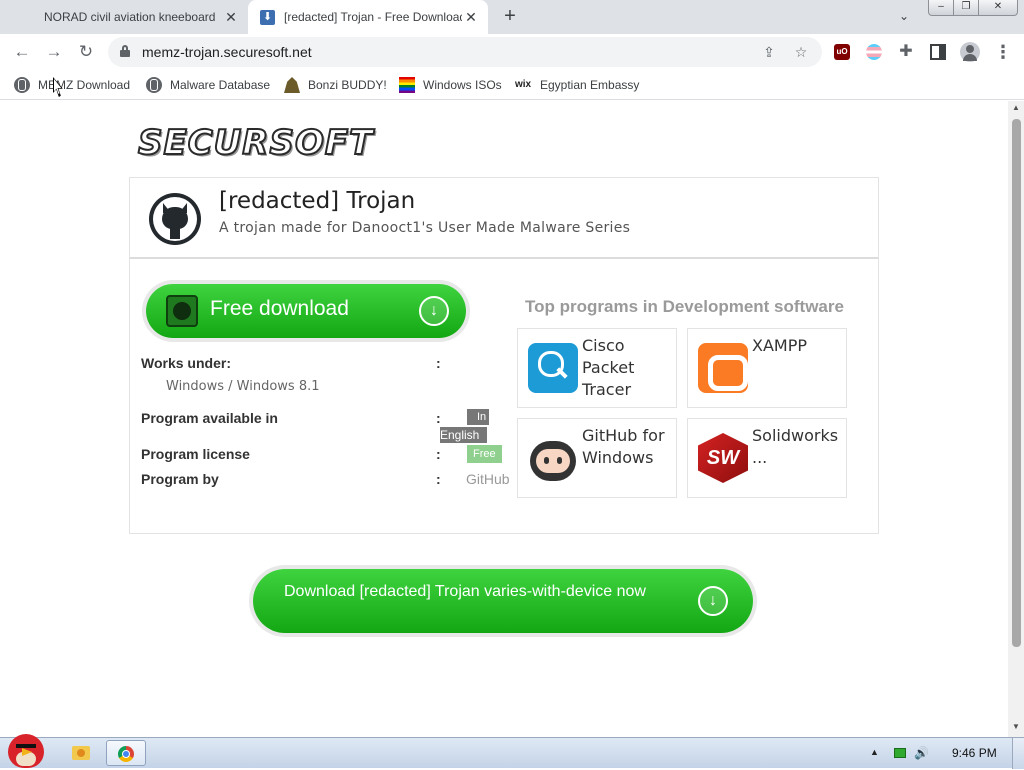 The width and height of the screenshot is (1024, 770). I want to click on solidworks-icon: SW, so click(723, 458).